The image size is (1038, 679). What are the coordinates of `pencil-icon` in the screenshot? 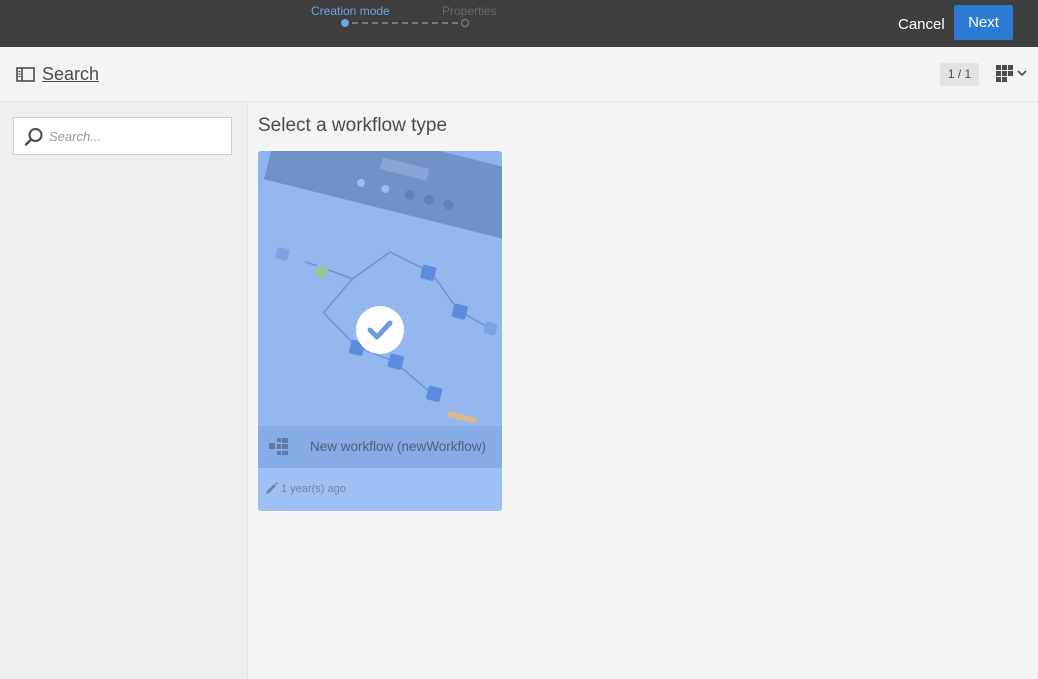 It's located at (271, 491).